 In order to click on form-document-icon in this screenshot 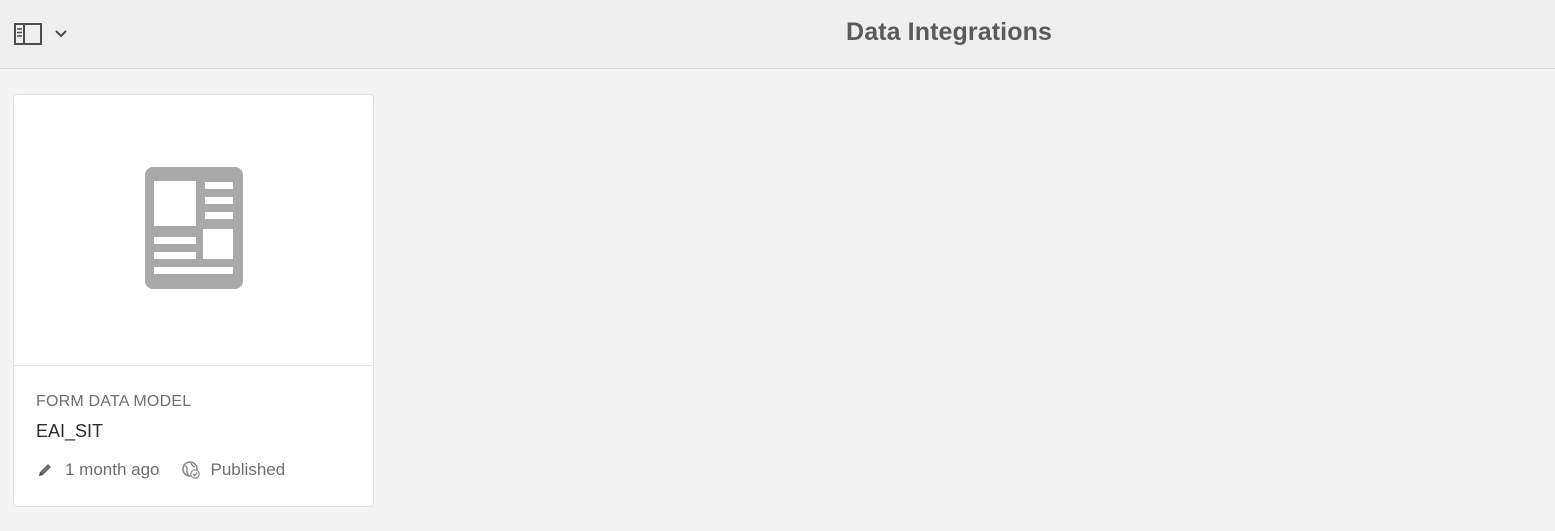, I will do `click(193, 230)`.